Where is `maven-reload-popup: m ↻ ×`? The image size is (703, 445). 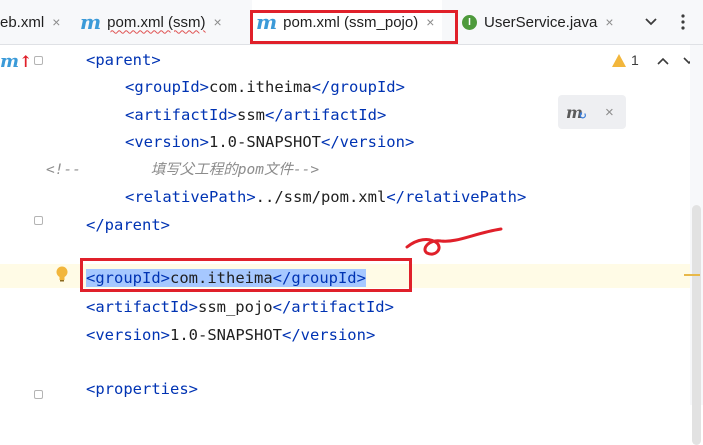 maven-reload-popup: m ↻ × is located at coordinates (592, 112).